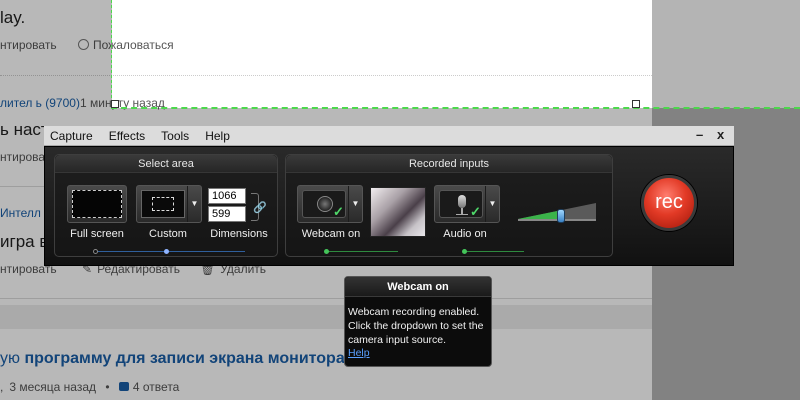 The height and width of the screenshot is (400, 800). I want to click on dimensions-label: Dimensions, so click(239, 234).